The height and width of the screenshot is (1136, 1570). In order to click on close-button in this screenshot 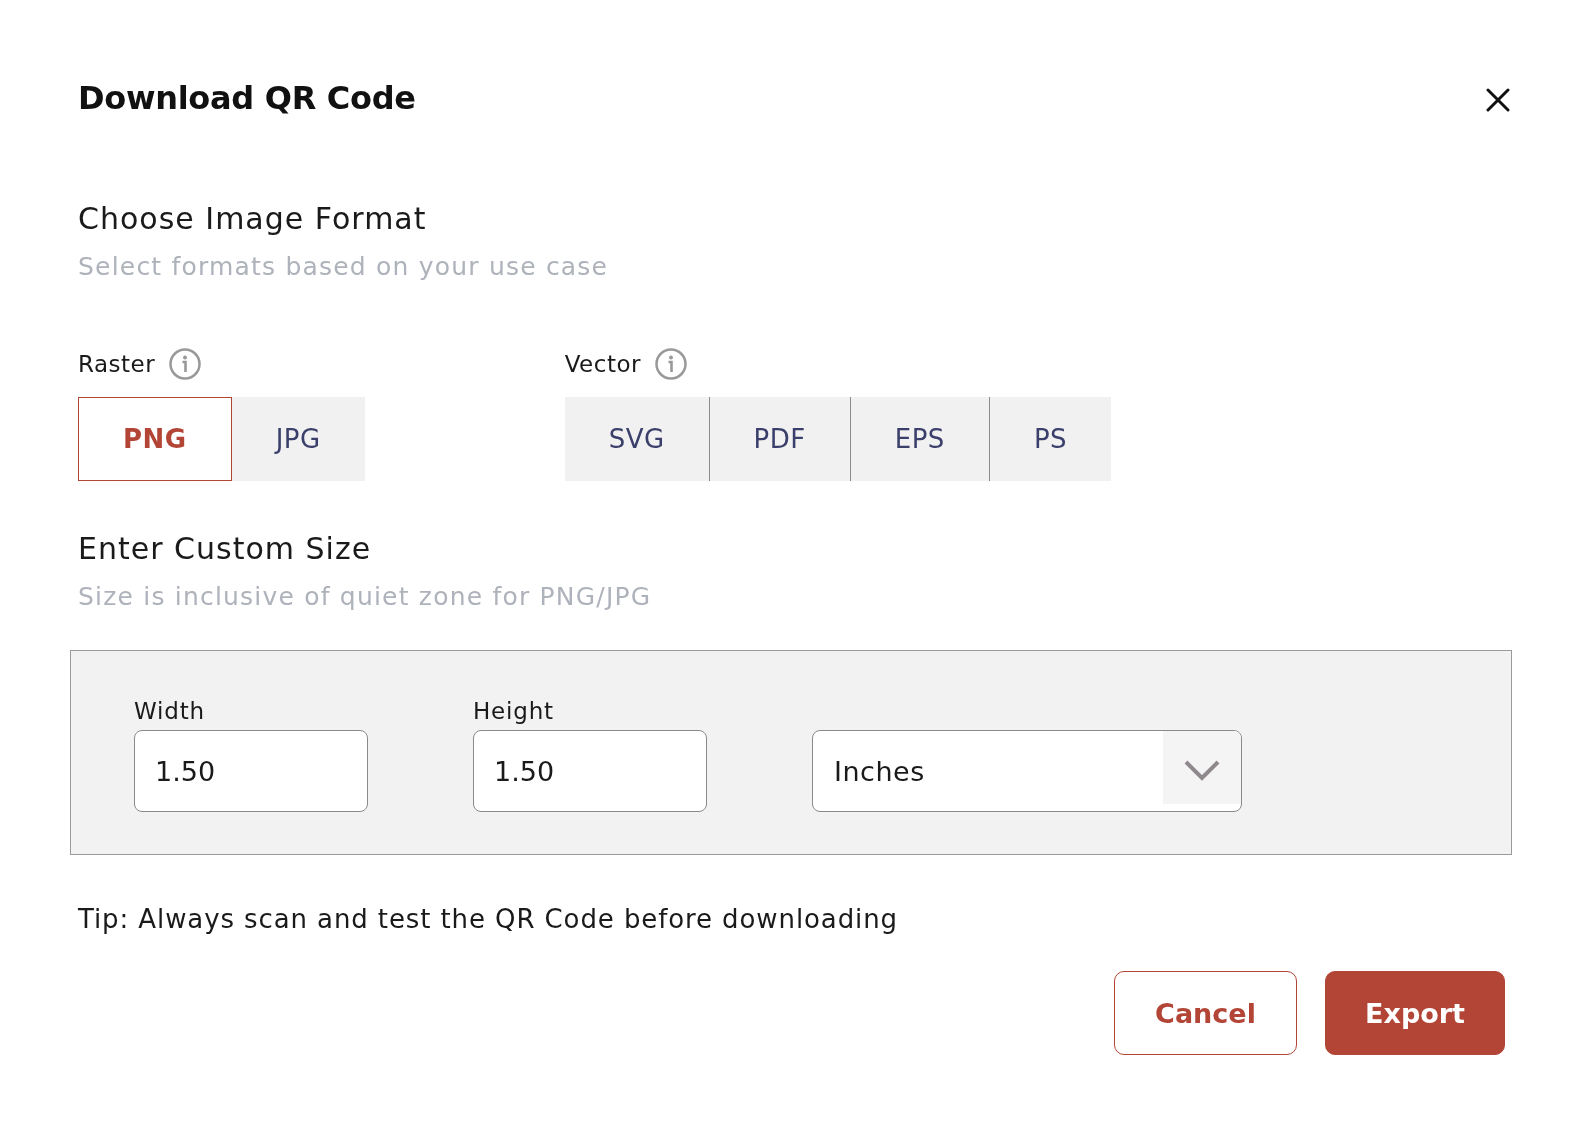, I will do `click(1498, 100)`.